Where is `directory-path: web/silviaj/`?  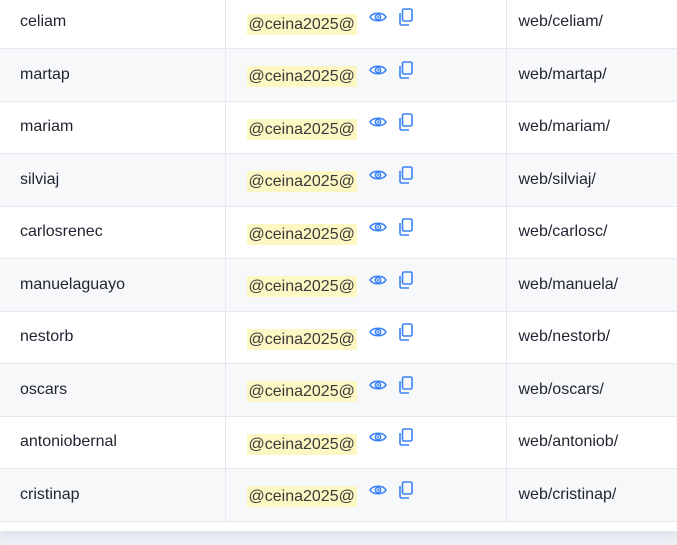
directory-path: web/silviaj/ is located at coordinates (557, 179).